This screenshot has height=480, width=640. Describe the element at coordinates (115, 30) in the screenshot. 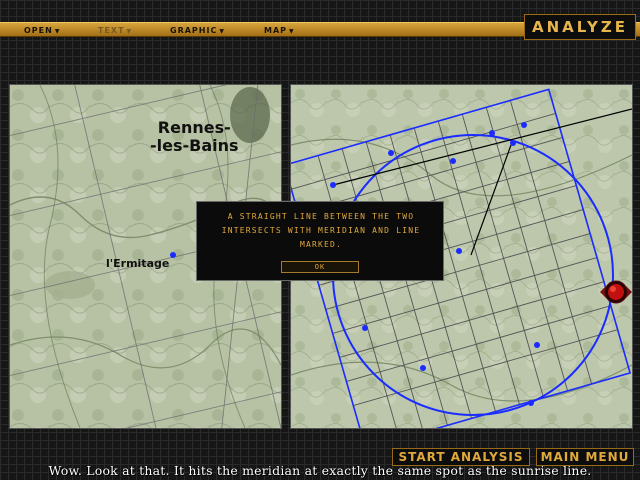

I see `menu-text: TEXT ▼` at that location.